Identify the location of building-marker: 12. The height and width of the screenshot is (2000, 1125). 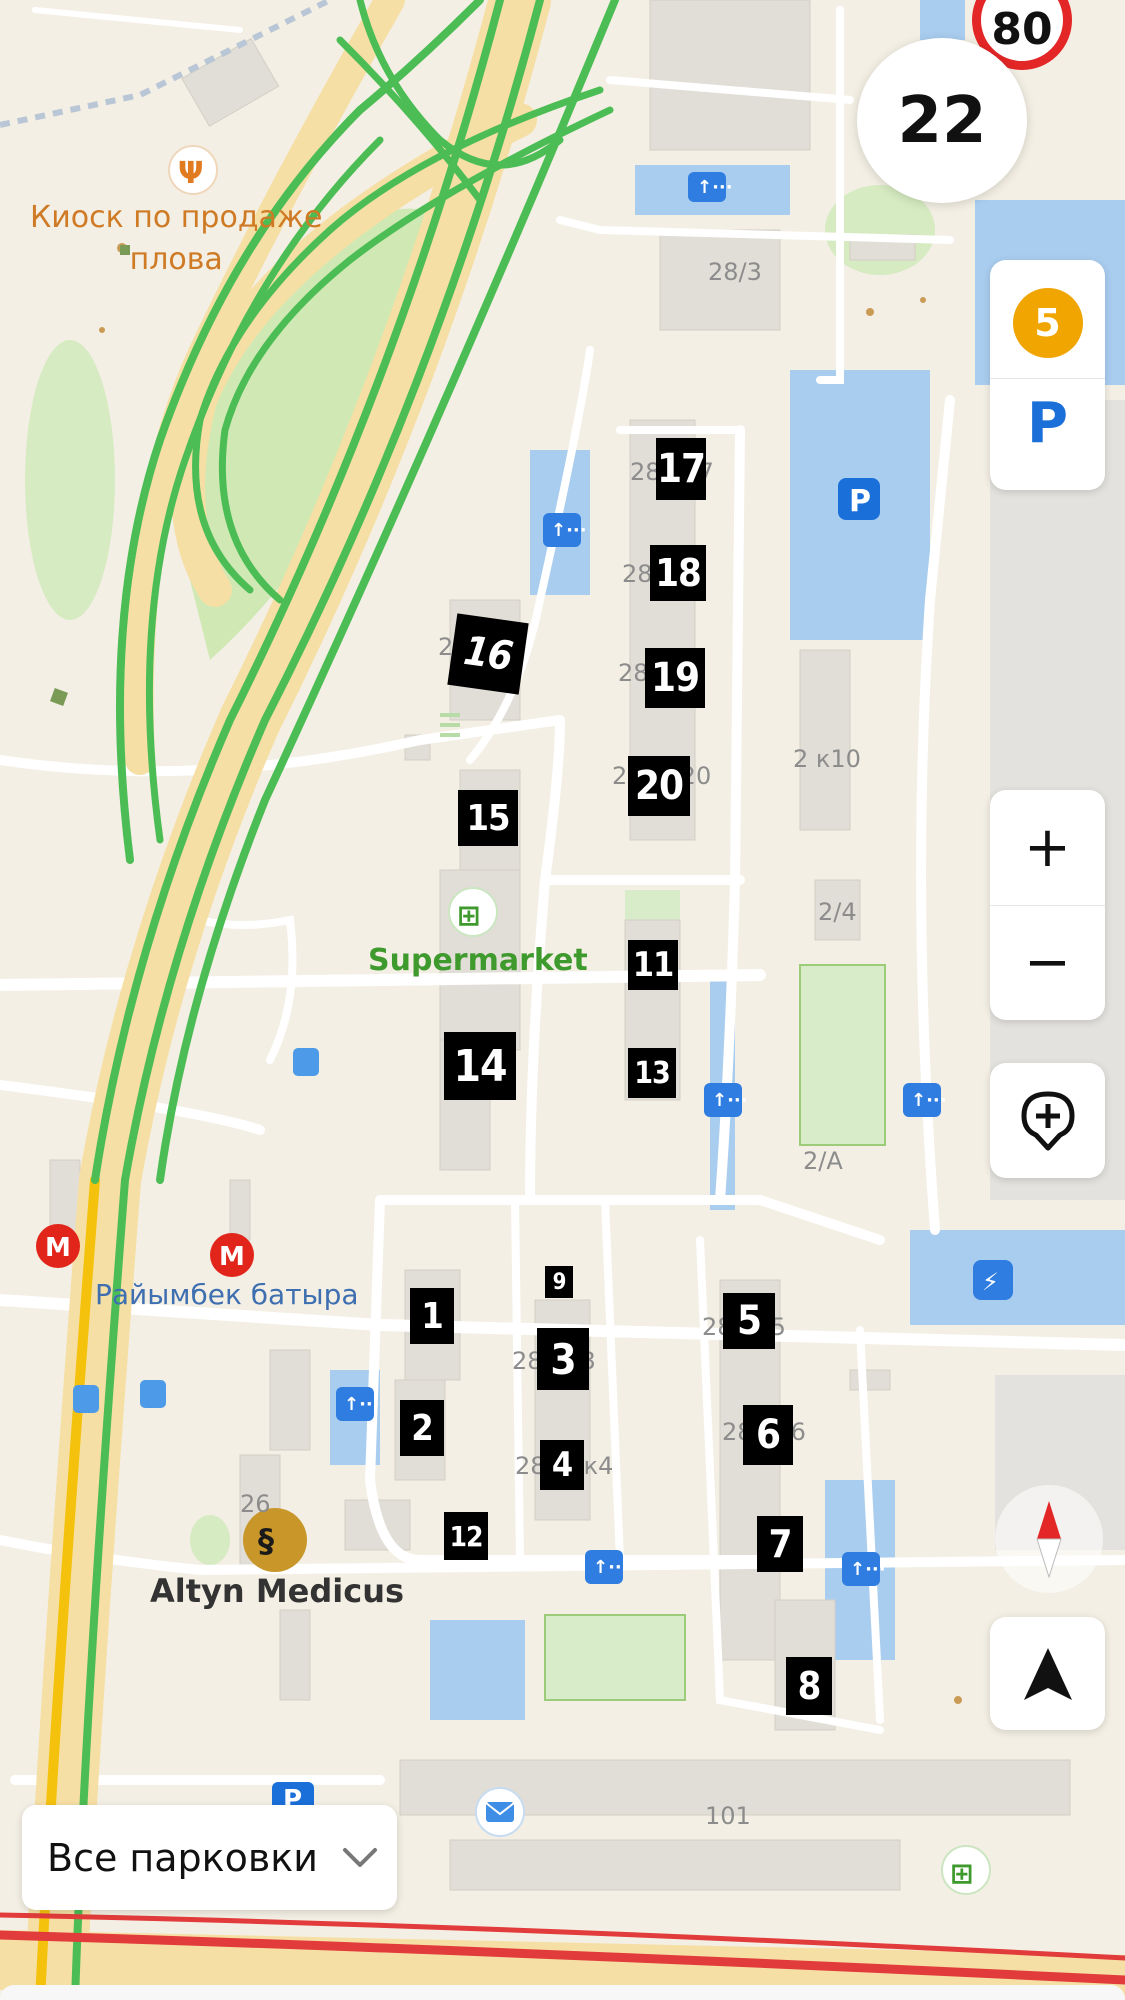
(466, 1536).